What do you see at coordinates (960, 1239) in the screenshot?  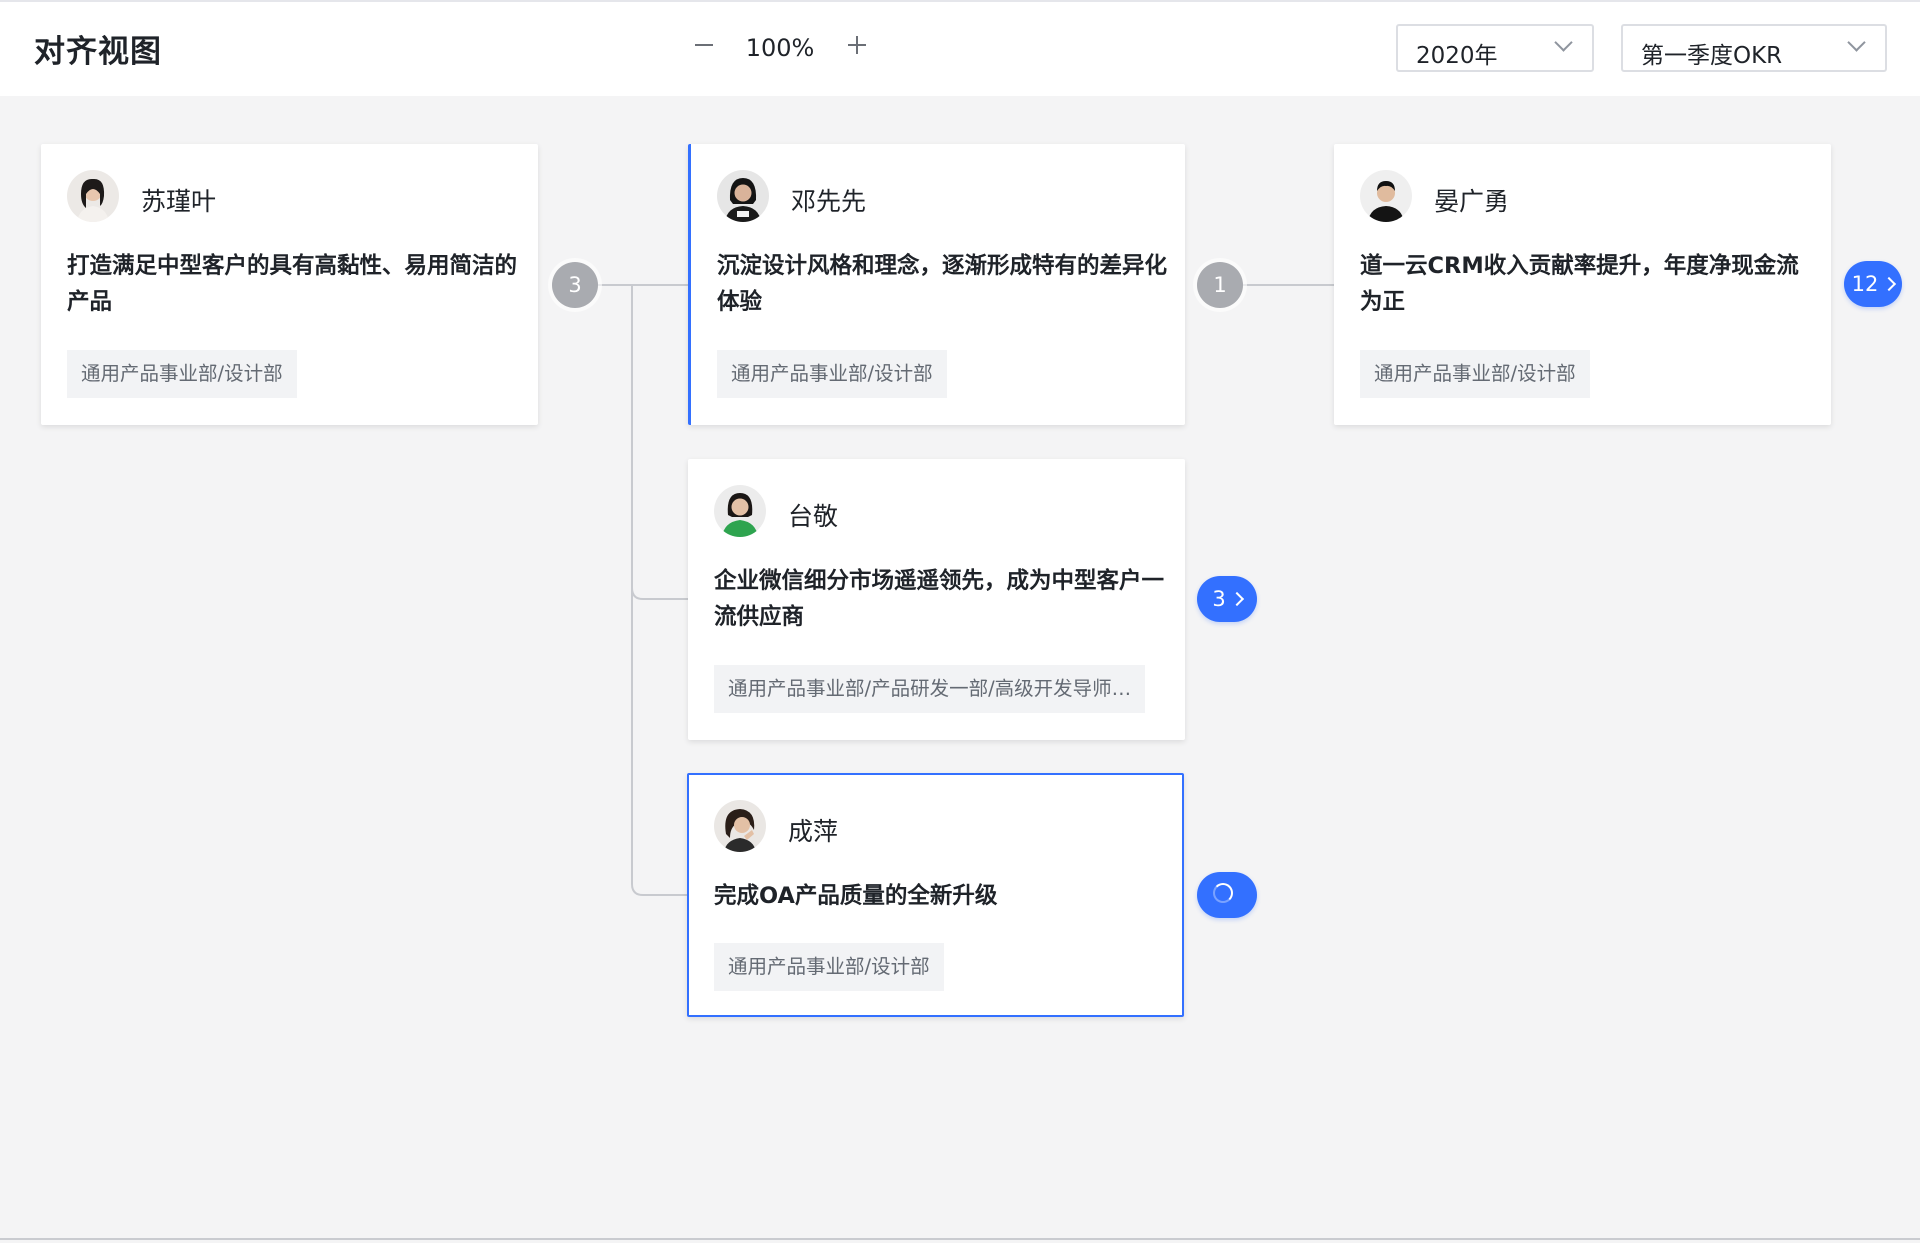 I see `divider` at bounding box center [960, 1239].